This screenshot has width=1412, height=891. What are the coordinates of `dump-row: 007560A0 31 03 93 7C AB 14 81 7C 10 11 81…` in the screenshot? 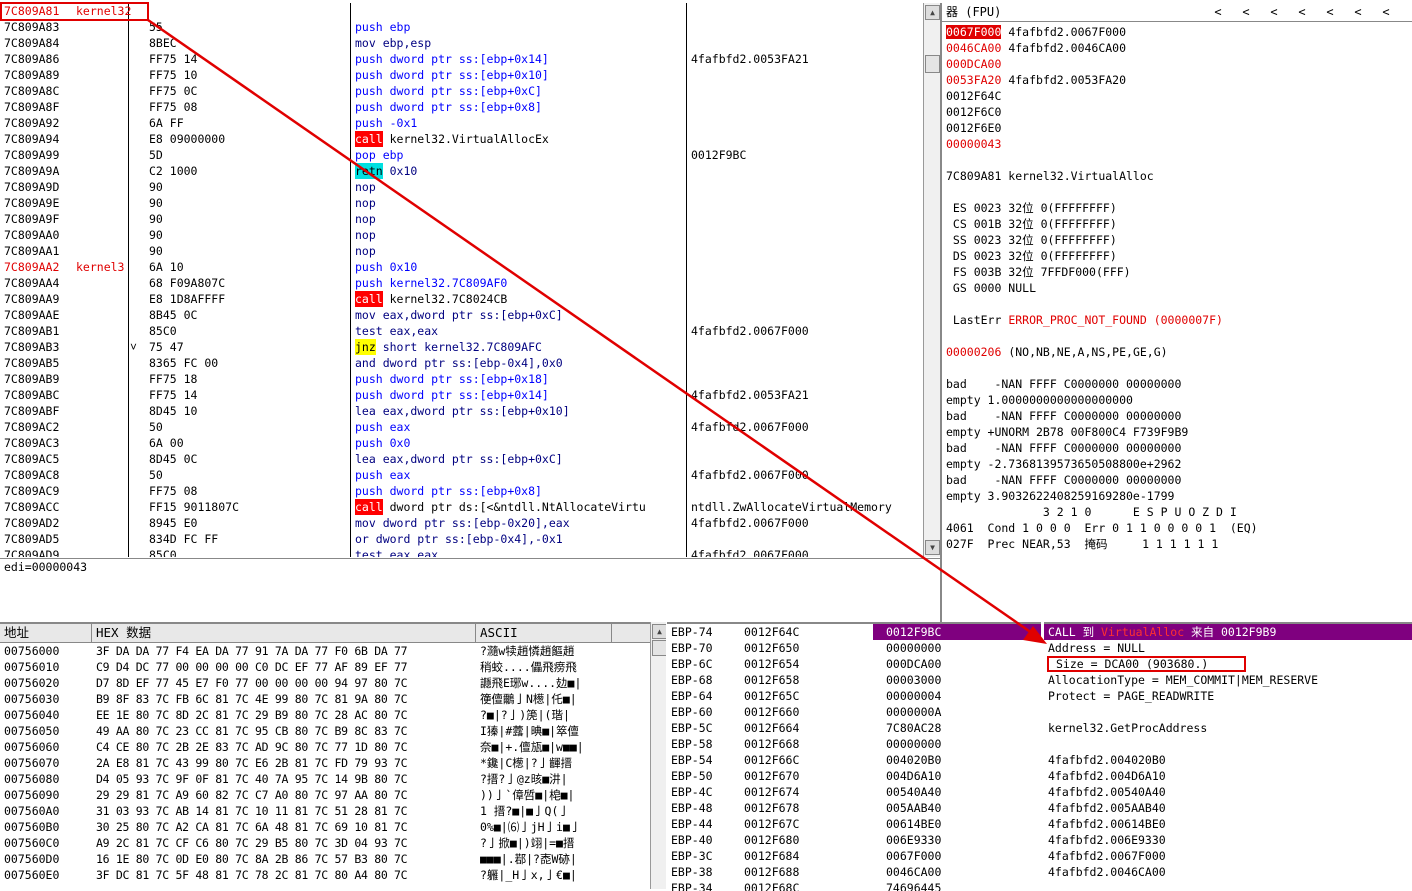 It's located at (325, 811).